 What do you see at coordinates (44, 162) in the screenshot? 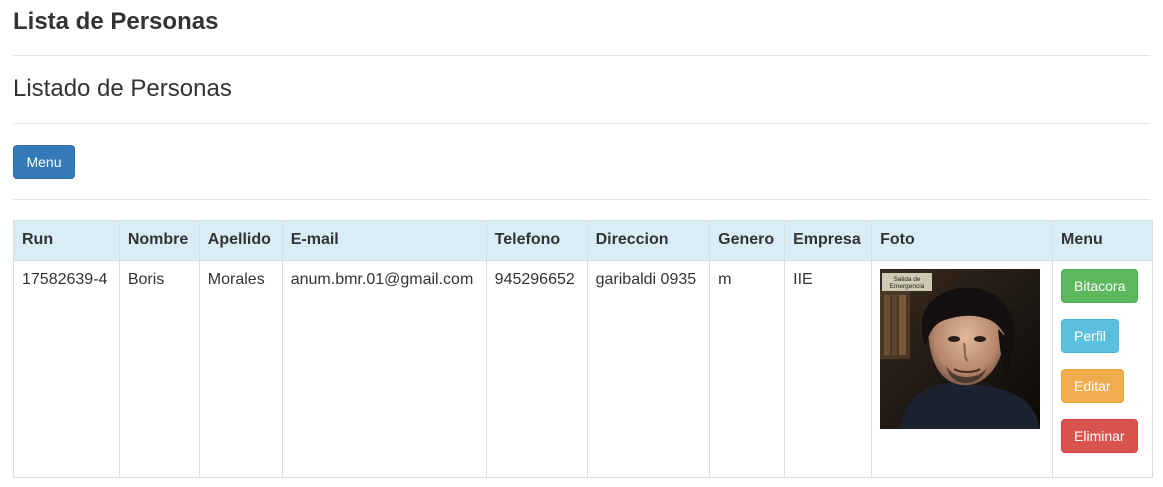
I see `menu-button: Menu` at bounding box center [44, 162].